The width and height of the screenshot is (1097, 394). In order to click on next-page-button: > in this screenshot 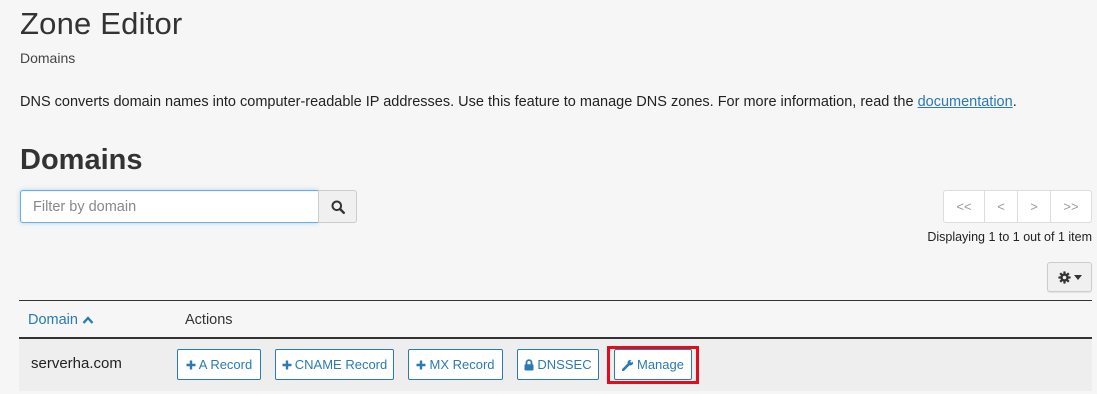, I will do `click(1034, 206)`.